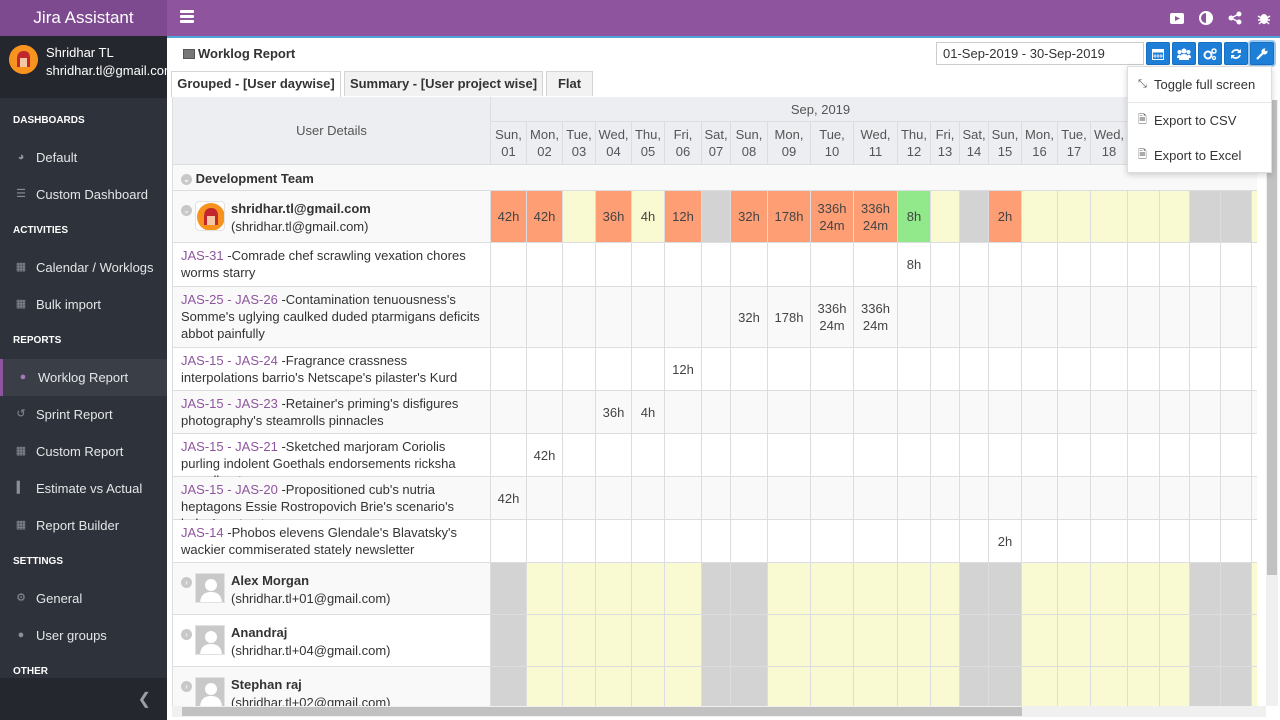 This screenshot has width=1280, height=720. What do you see at coordinates (719, 711) in the screenshot?
I see `horizontal-scrollbar` at bounding box center [719, 711].